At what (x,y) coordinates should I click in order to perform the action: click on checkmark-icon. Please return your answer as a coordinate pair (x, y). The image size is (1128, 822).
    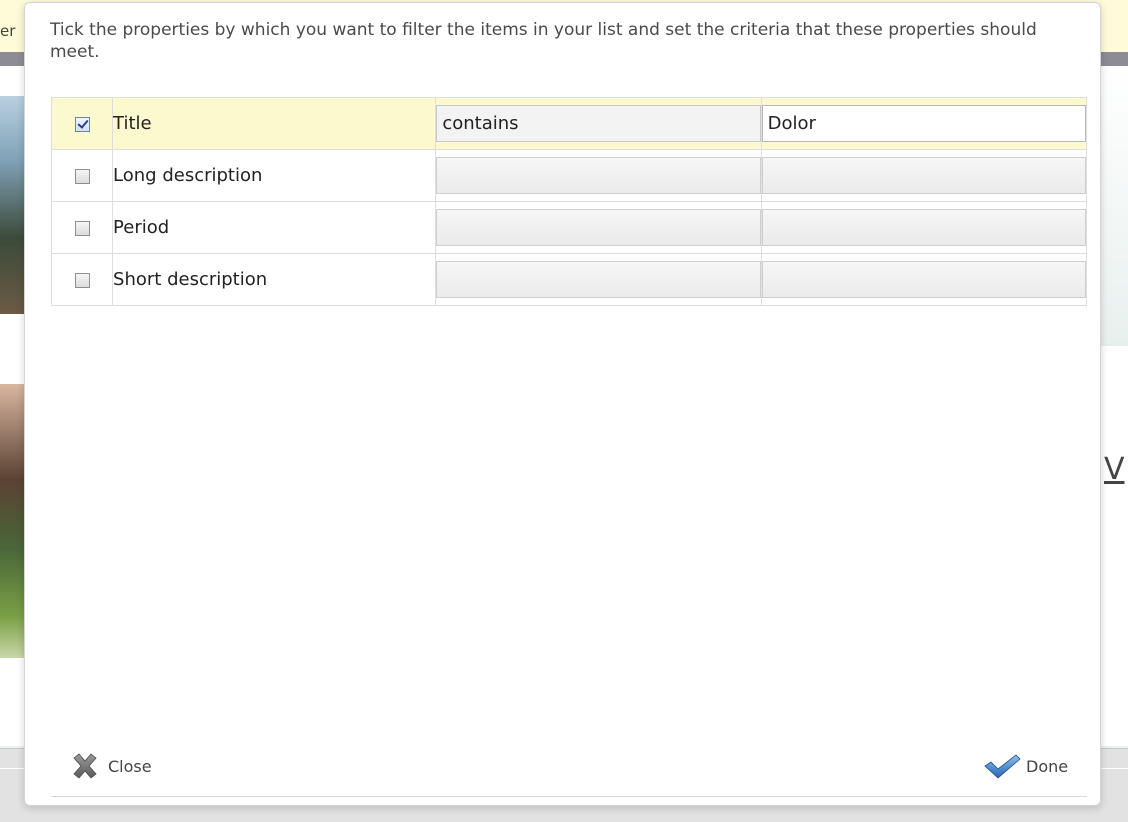
    Looking at the image, I should click on (1002, 766).